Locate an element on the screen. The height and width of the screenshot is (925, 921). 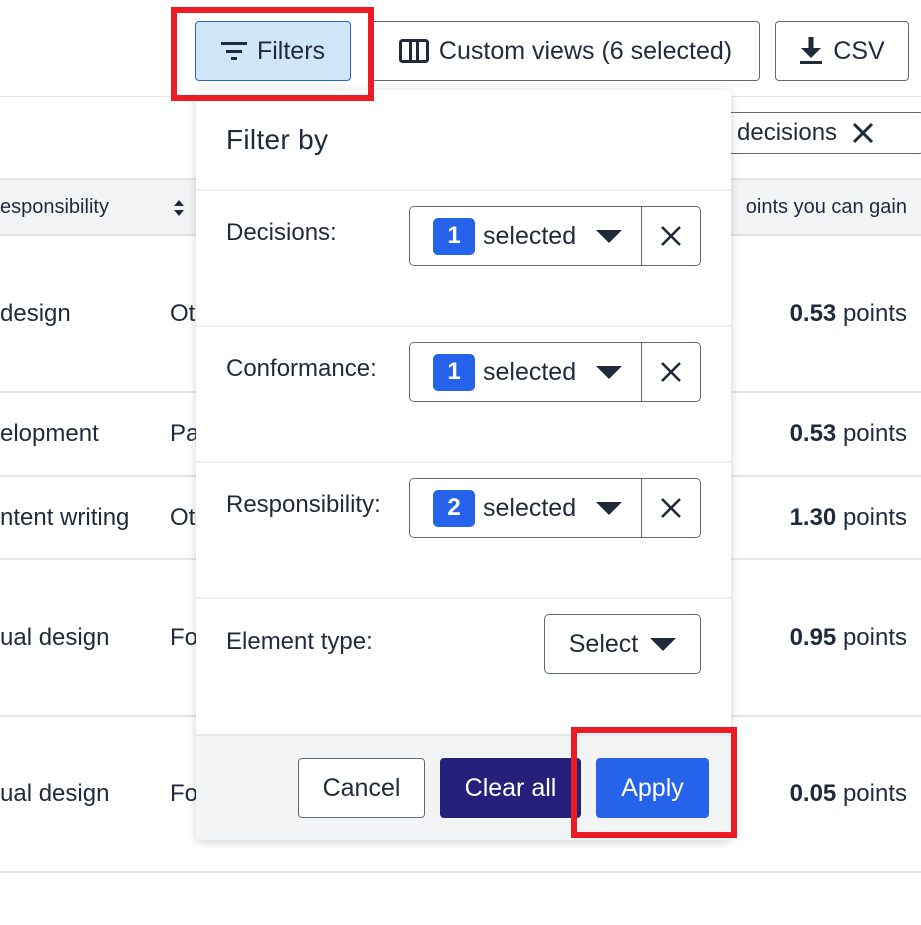
download-icon is located at coordinates (811, 50).